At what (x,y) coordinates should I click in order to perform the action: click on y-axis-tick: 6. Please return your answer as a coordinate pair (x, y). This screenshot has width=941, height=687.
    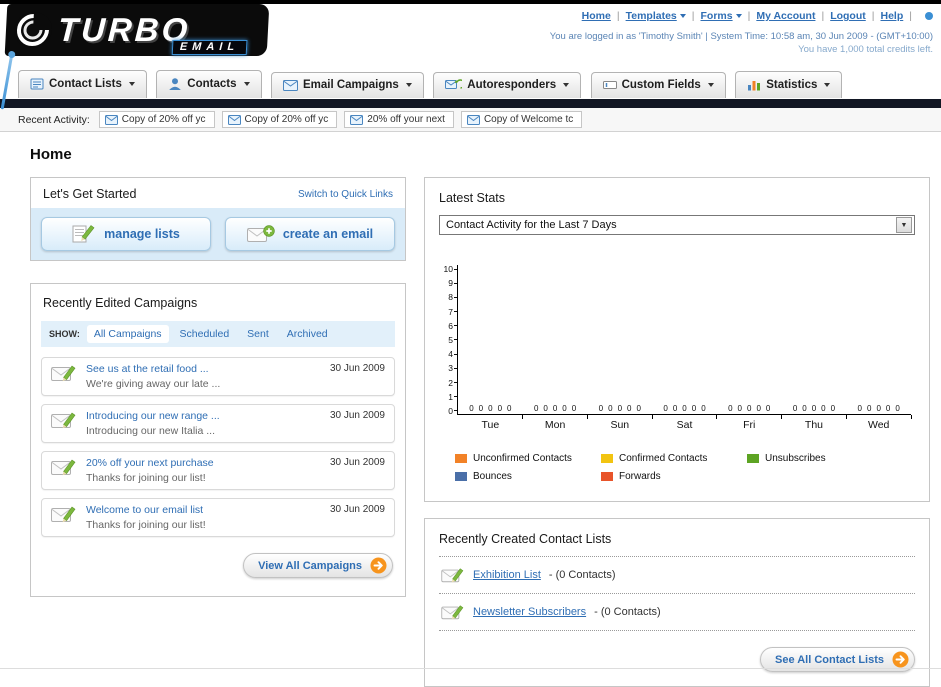
    Looking at the image, I should click on (449, 326).